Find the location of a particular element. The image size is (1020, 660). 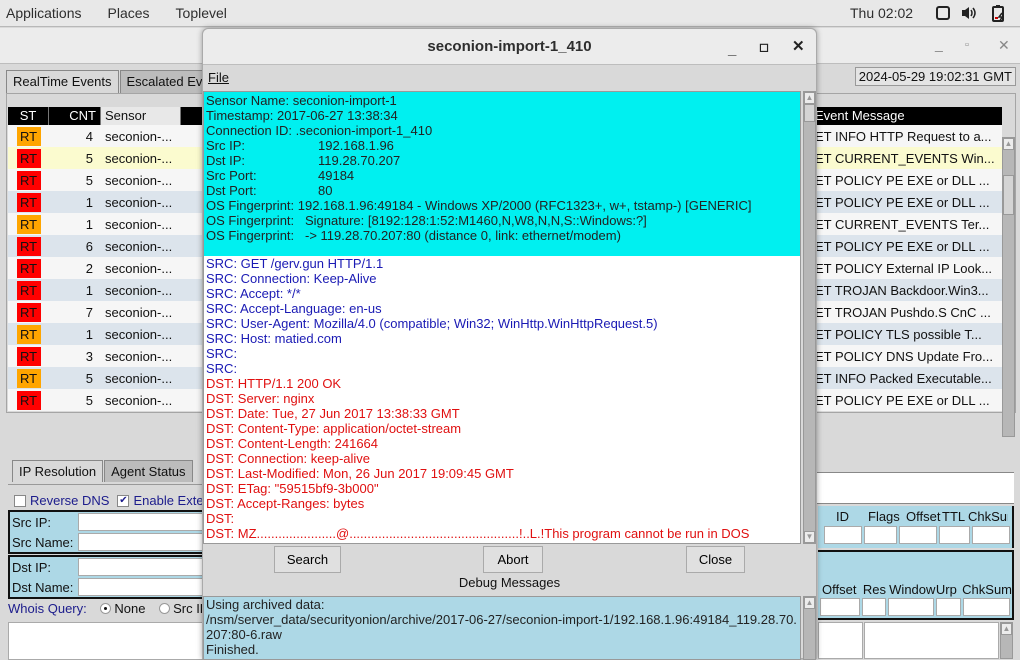

whois-query: Whois Query: None Src IP is located at coordinates (108, 608).